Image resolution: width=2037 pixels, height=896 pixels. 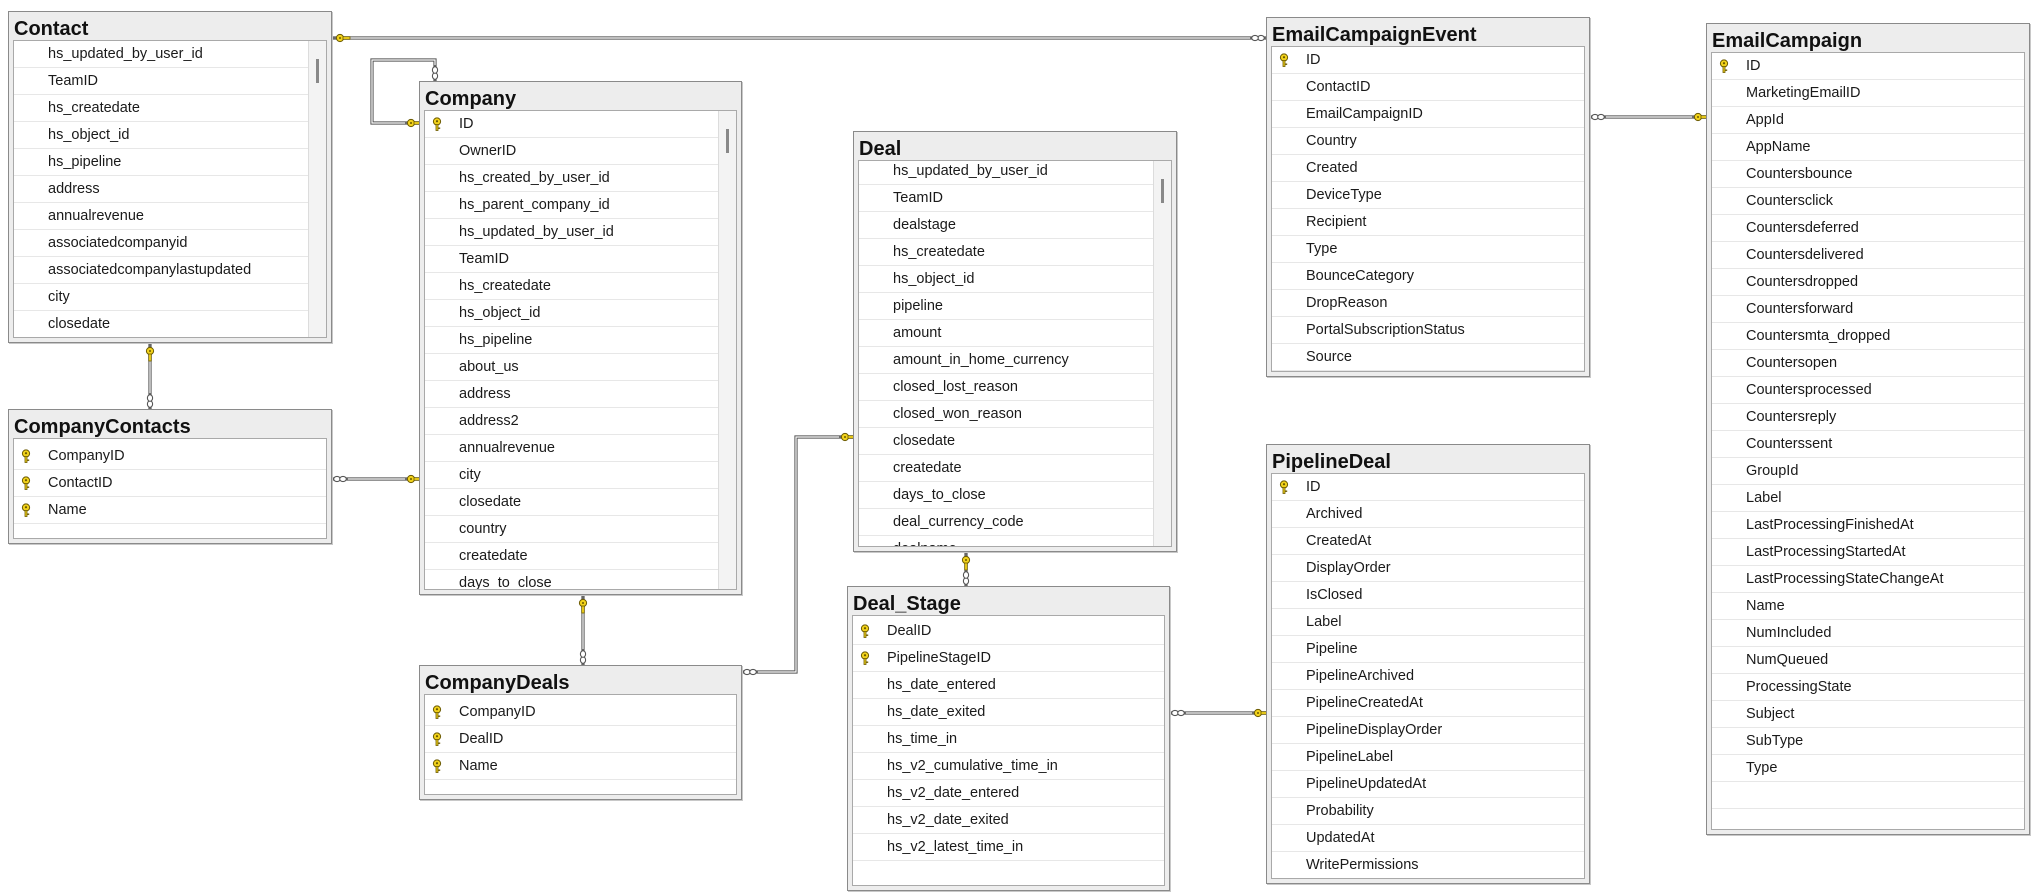 I want to click on column-row: hs_parent_company_id, so click(x=572, y=205).